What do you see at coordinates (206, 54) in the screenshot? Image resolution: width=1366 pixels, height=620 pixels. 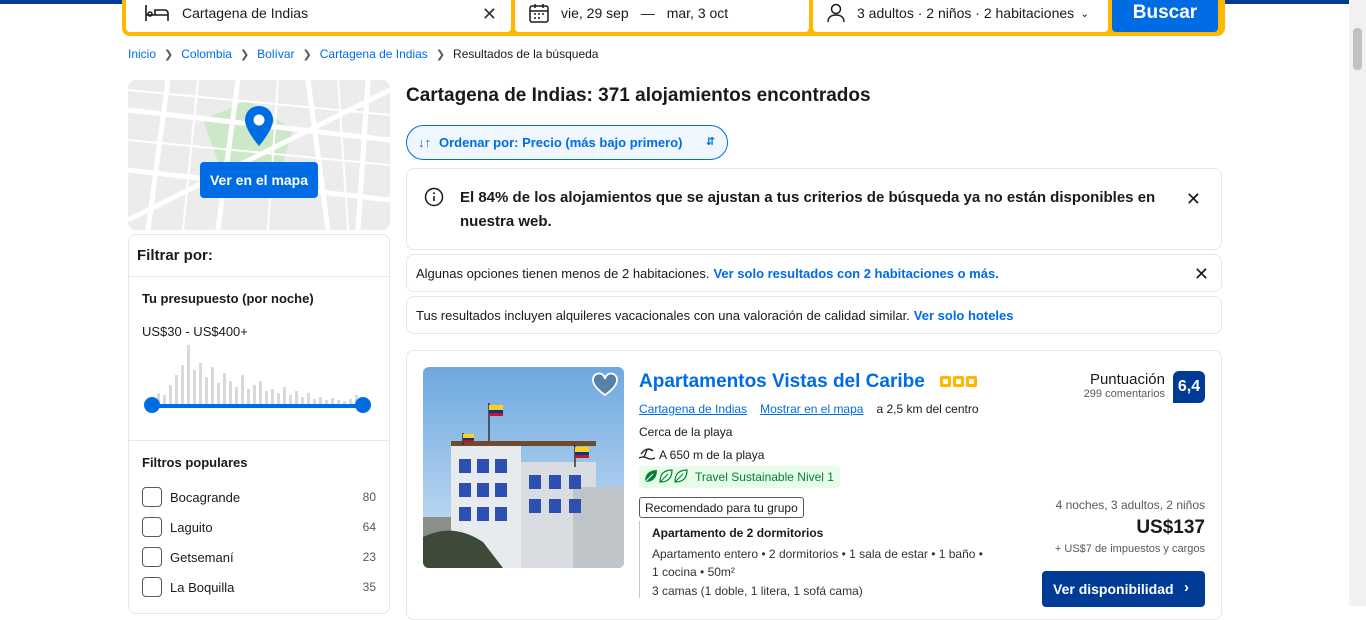 I see `breadcrumb-country: Colombia` at bounding box center [206, 54].